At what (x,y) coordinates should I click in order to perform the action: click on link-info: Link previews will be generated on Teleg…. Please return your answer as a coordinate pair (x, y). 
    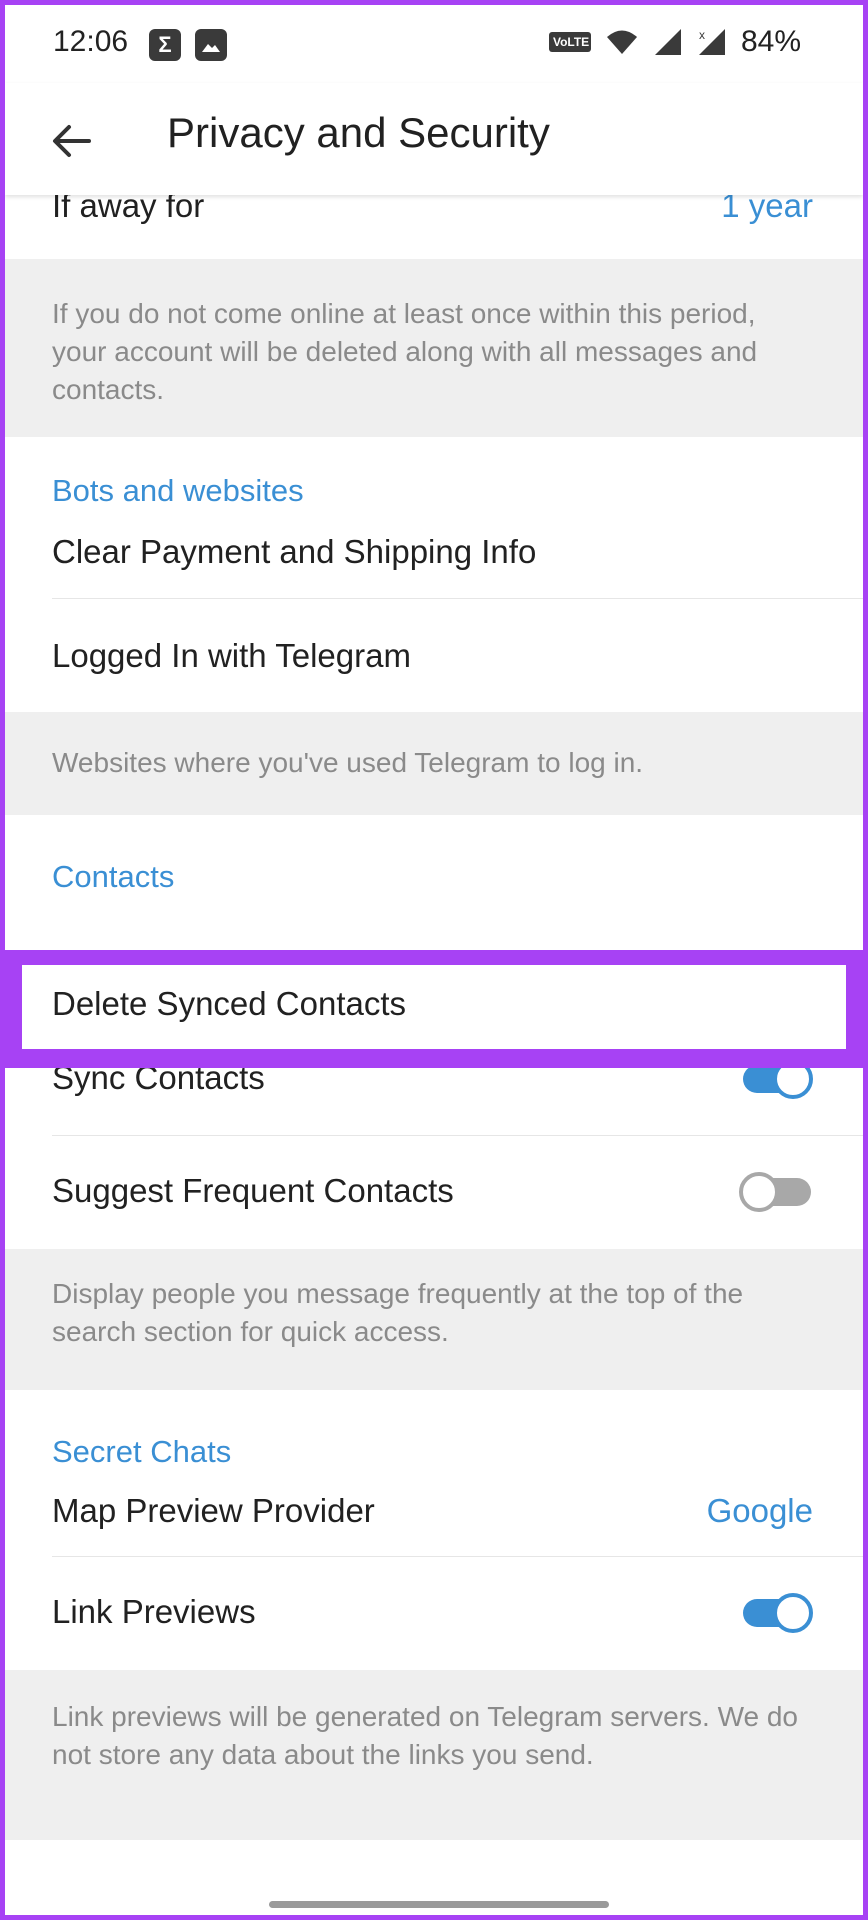
    Looking at the image, I should click on (434, 1755).